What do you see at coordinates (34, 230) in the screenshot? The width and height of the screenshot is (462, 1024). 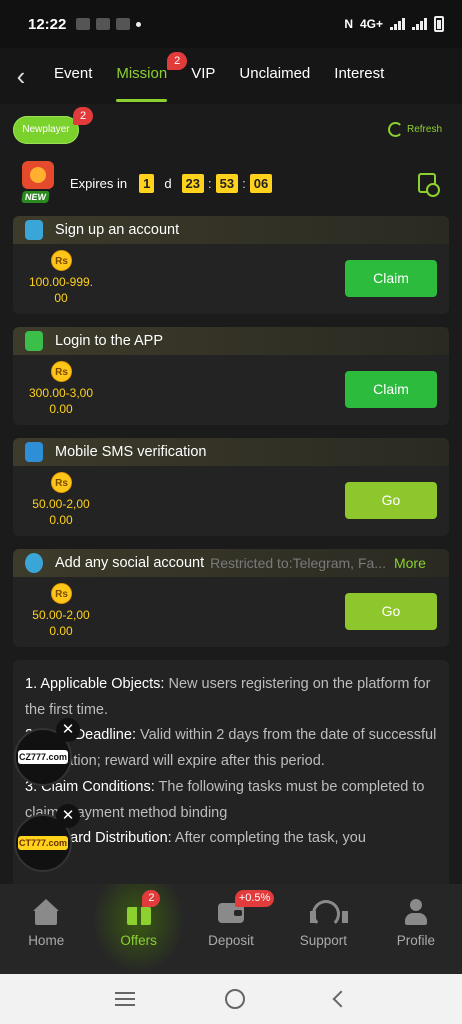 I see `signup-icon` at bounding box center [34, 230].